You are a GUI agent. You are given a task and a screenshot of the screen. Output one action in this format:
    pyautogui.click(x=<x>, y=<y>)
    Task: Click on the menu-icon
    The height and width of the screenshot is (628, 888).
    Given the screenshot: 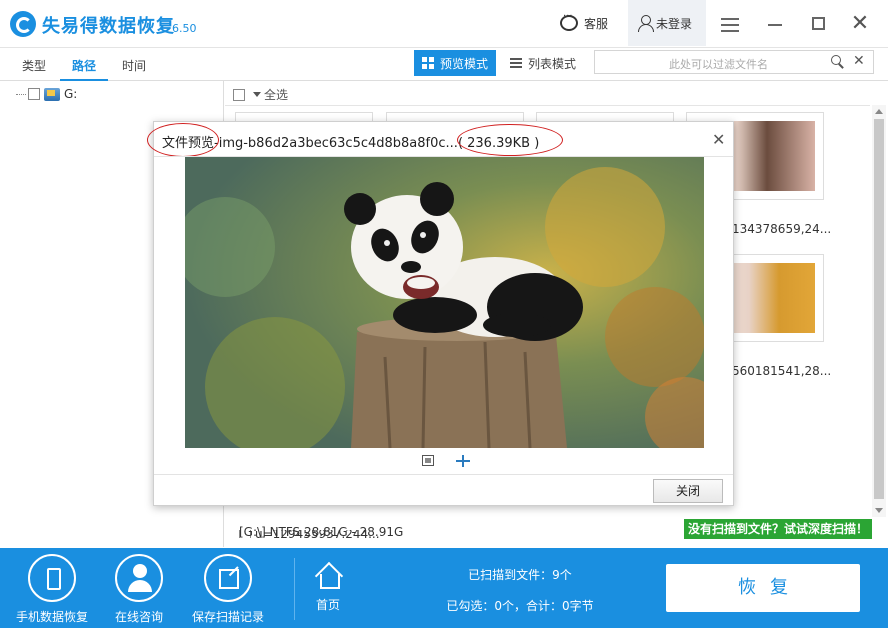 What is the action you would take?
    pyautogui.click(x=730, y=24)
    